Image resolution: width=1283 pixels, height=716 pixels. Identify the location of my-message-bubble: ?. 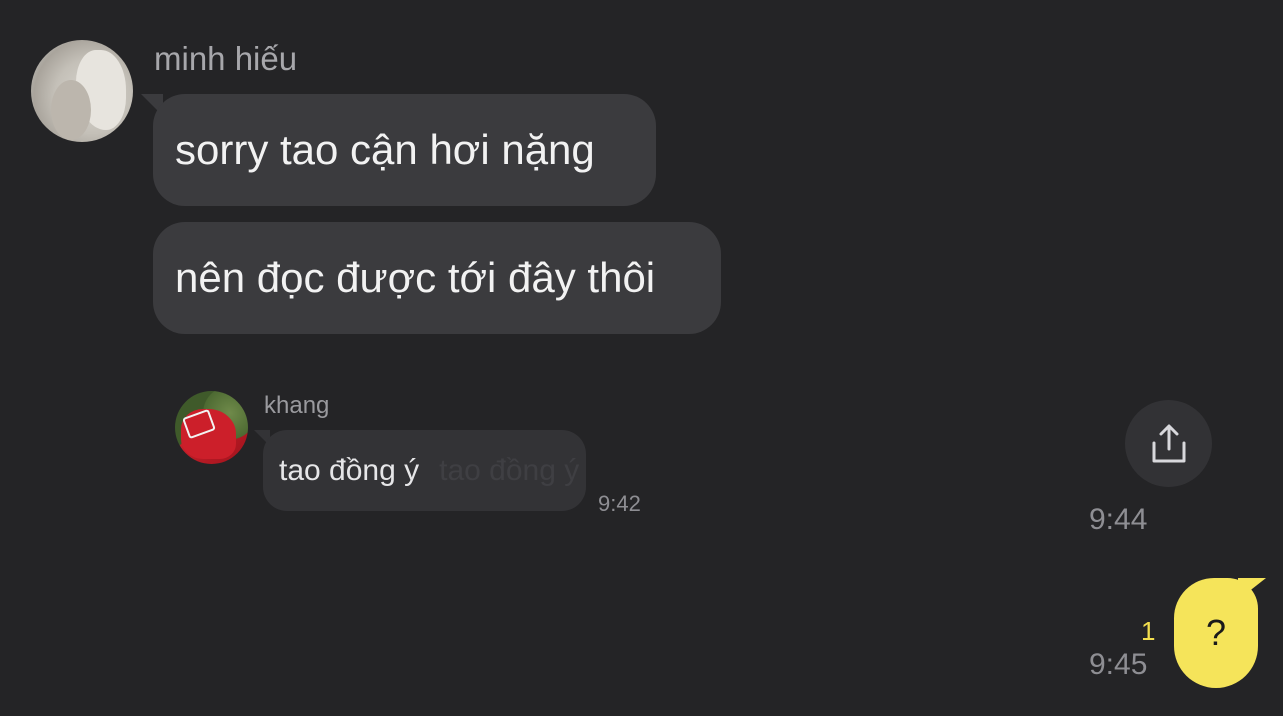
(1216, 633).